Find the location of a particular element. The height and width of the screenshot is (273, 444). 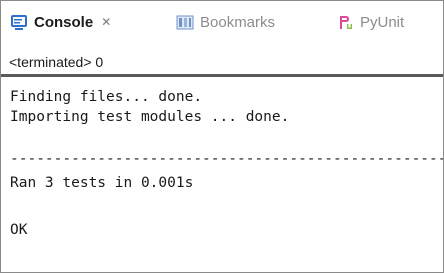

tab-console-label: Console is located at coordinates (64, 22).